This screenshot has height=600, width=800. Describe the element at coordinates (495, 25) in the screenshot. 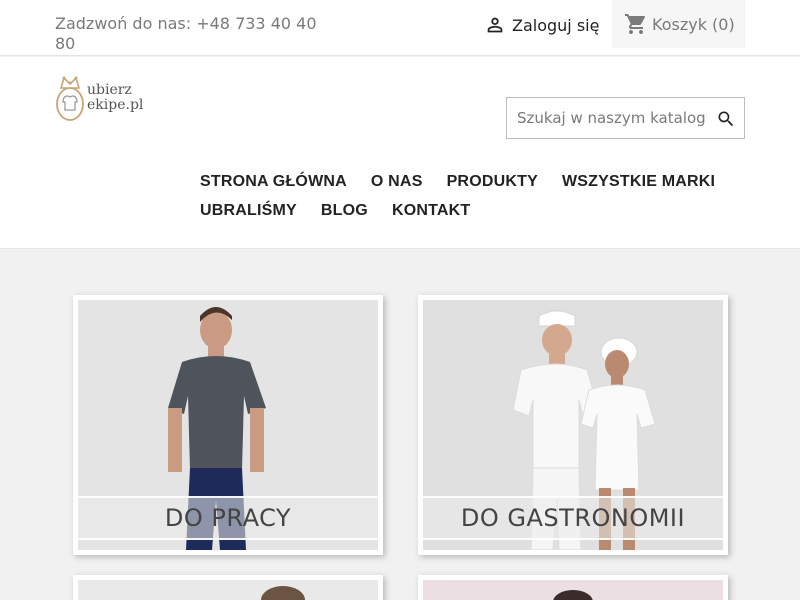

I see `user-icon` at that location.